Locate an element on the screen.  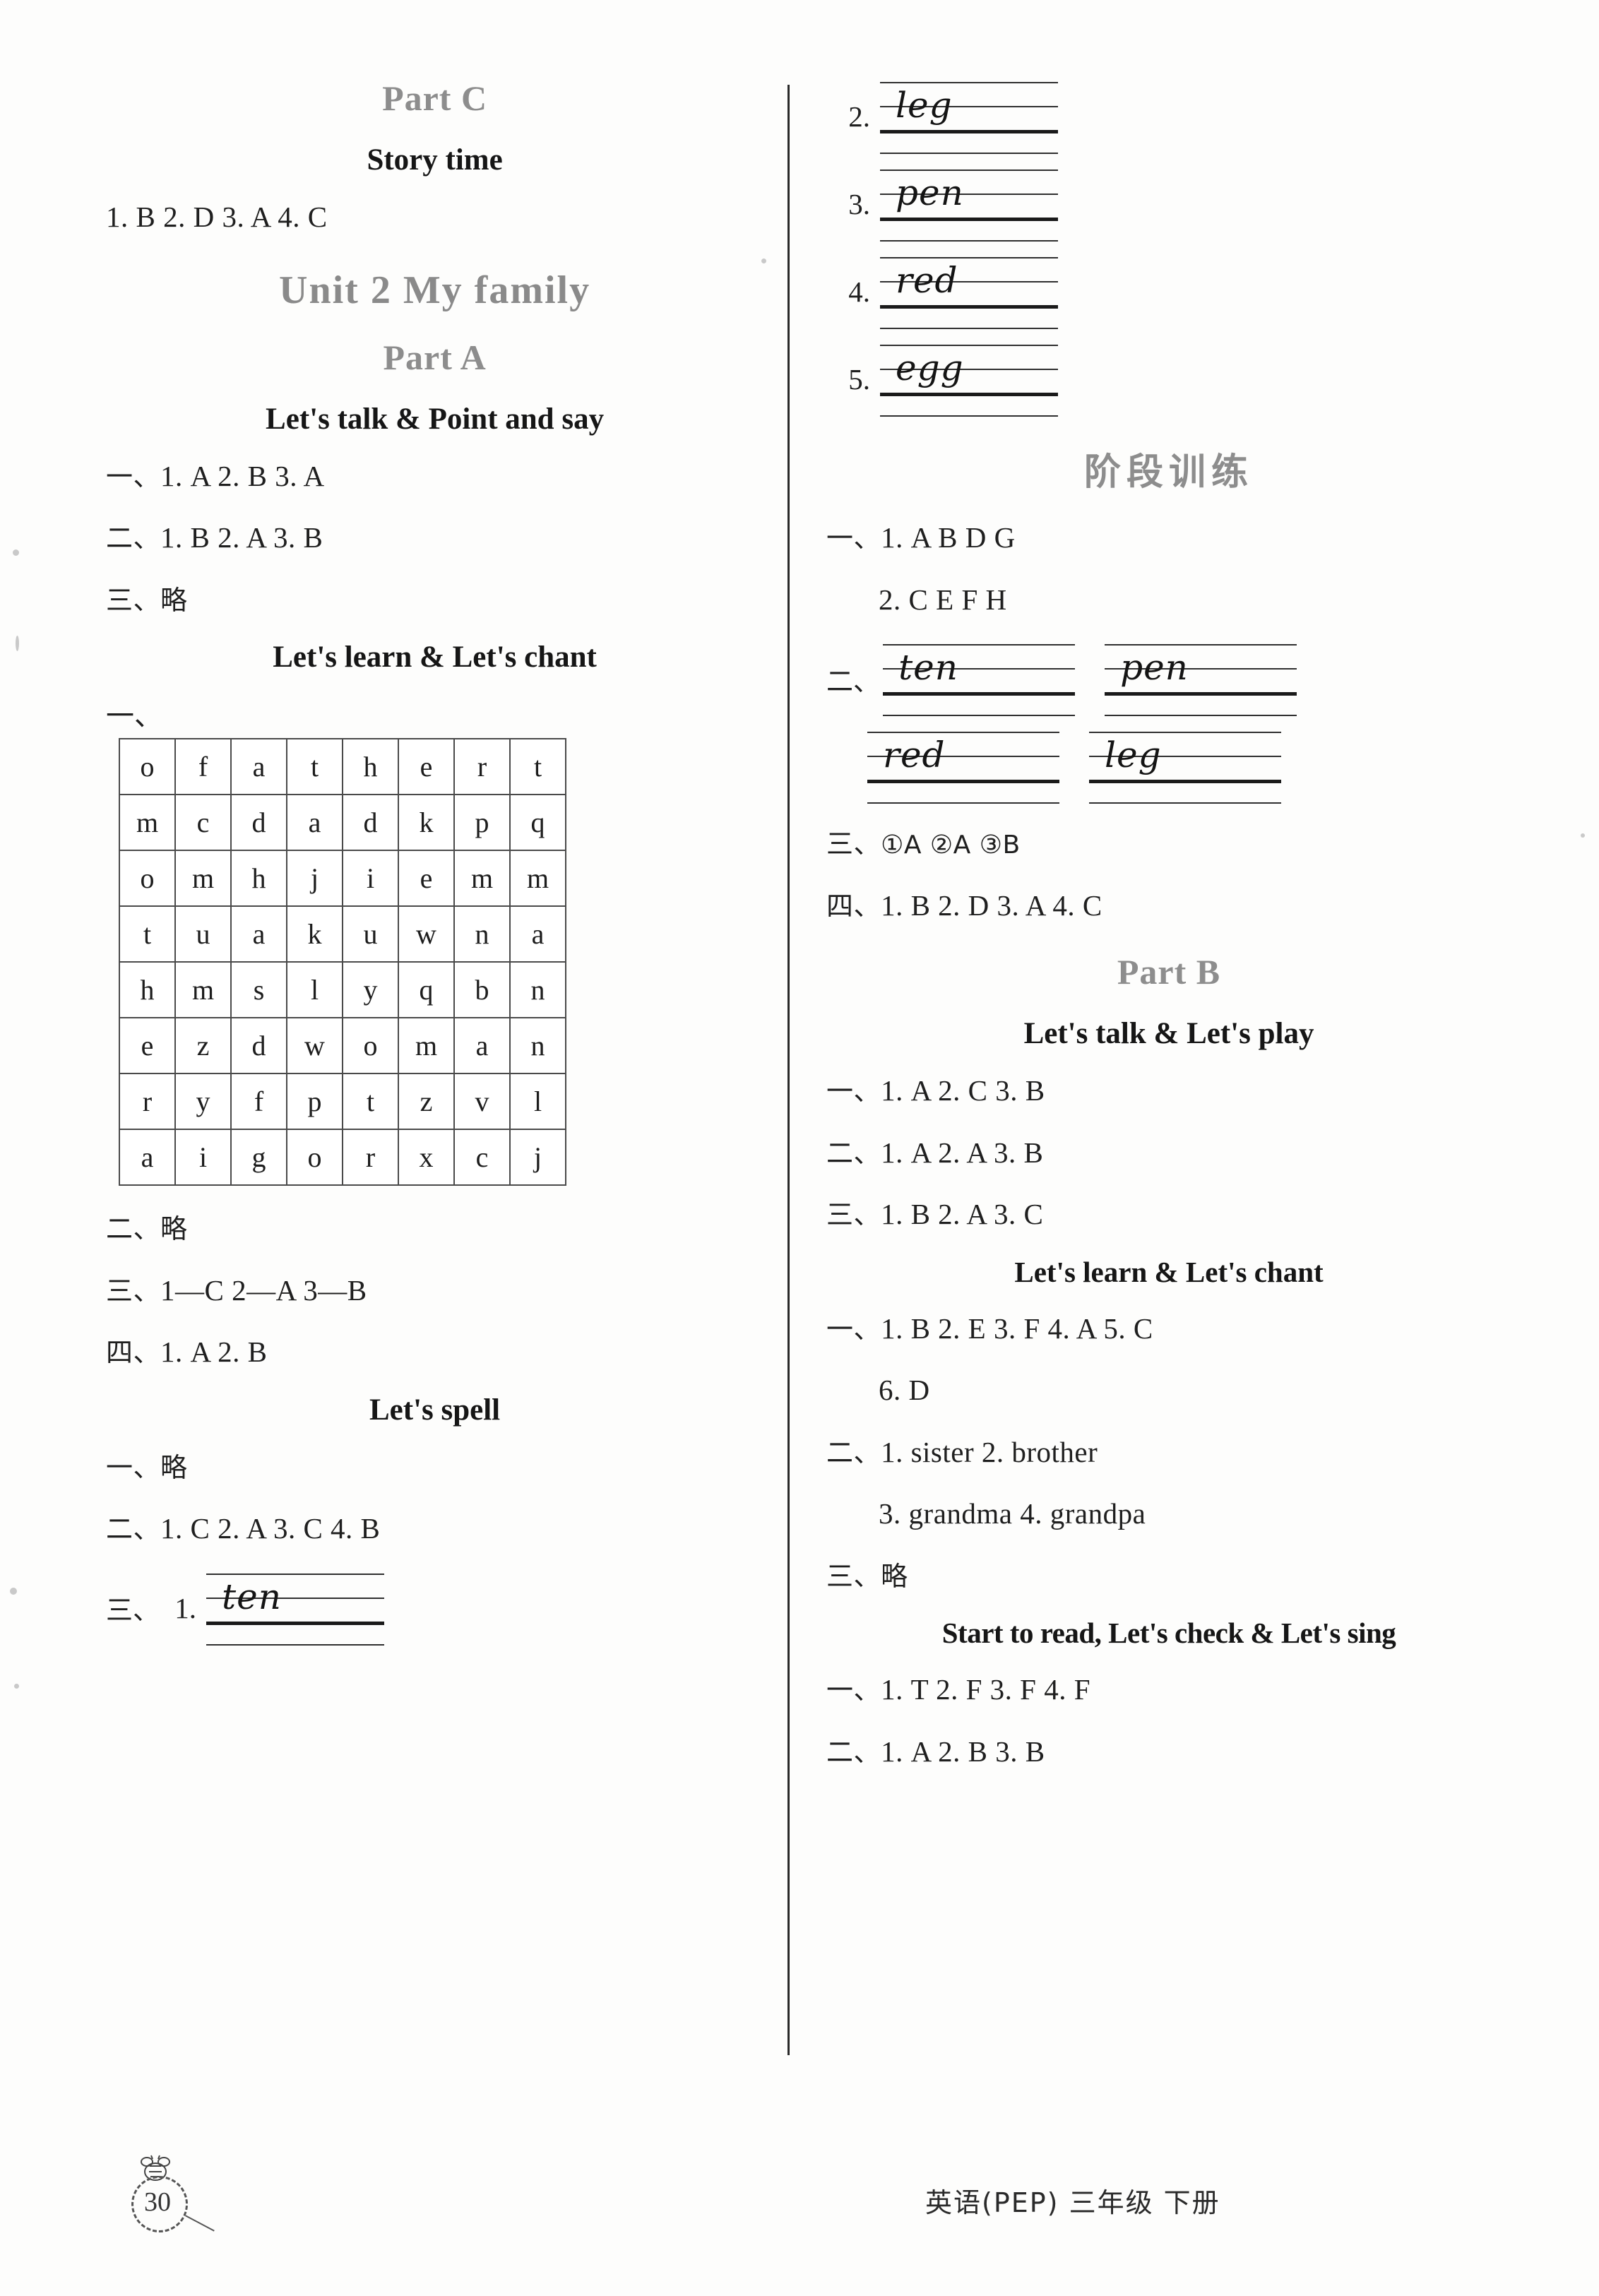
word-grid-cell: k is located at coordinates (426, 822).